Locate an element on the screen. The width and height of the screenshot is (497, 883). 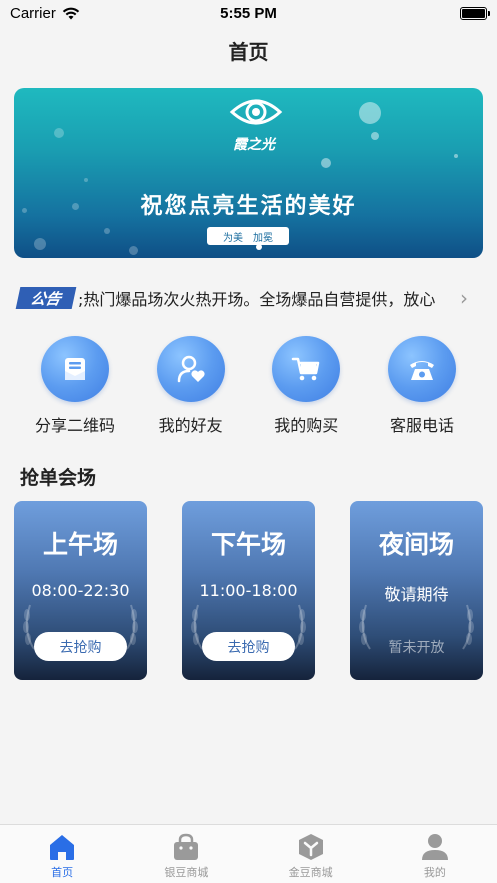
session-title: 上午场 is located at coordinates (80, 544).